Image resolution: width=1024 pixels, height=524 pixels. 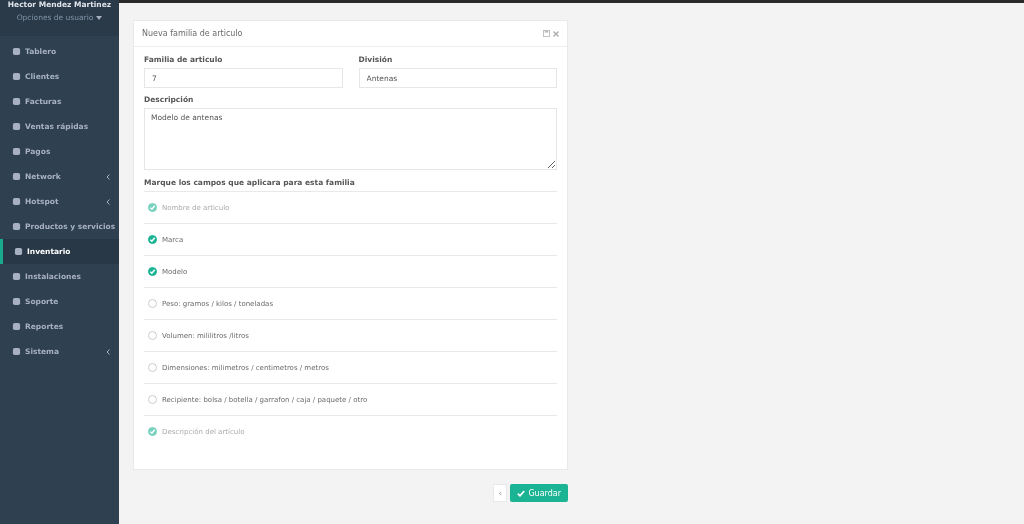 What do you see at coordinates (99, 17) in the screenshot?
I see `caret-icon` at bounding box center [99, 17].